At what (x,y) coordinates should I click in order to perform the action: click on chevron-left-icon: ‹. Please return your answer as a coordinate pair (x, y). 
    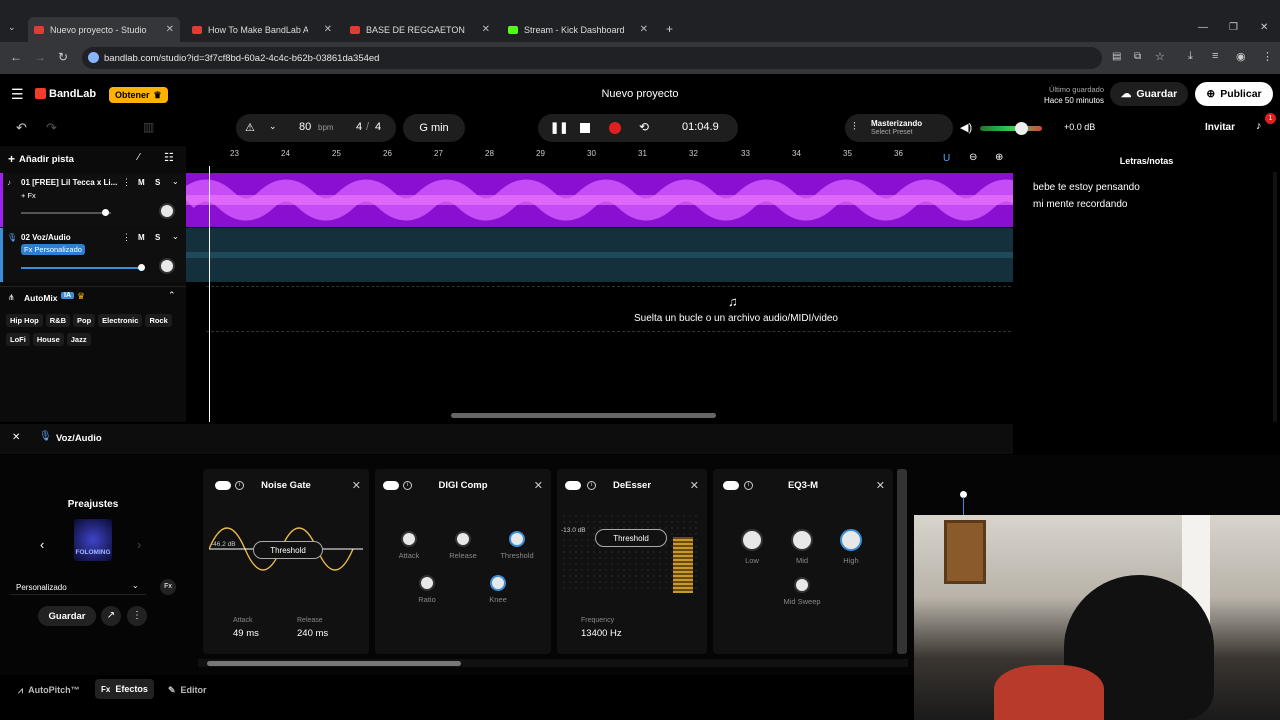
    Looking at the image, I should click on (42, 544).